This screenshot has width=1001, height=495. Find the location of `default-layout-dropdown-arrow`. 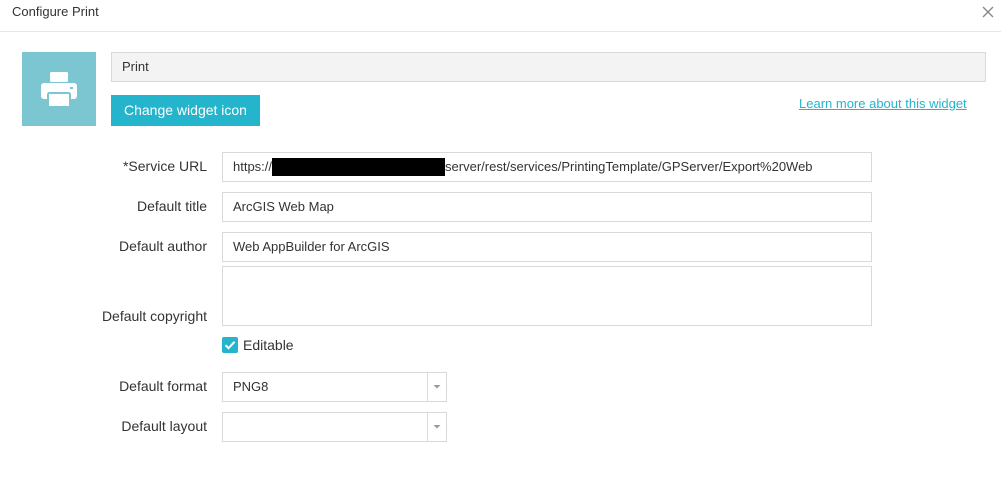

default-layout-dropdown-arrow is located at coordinates (436, 427).